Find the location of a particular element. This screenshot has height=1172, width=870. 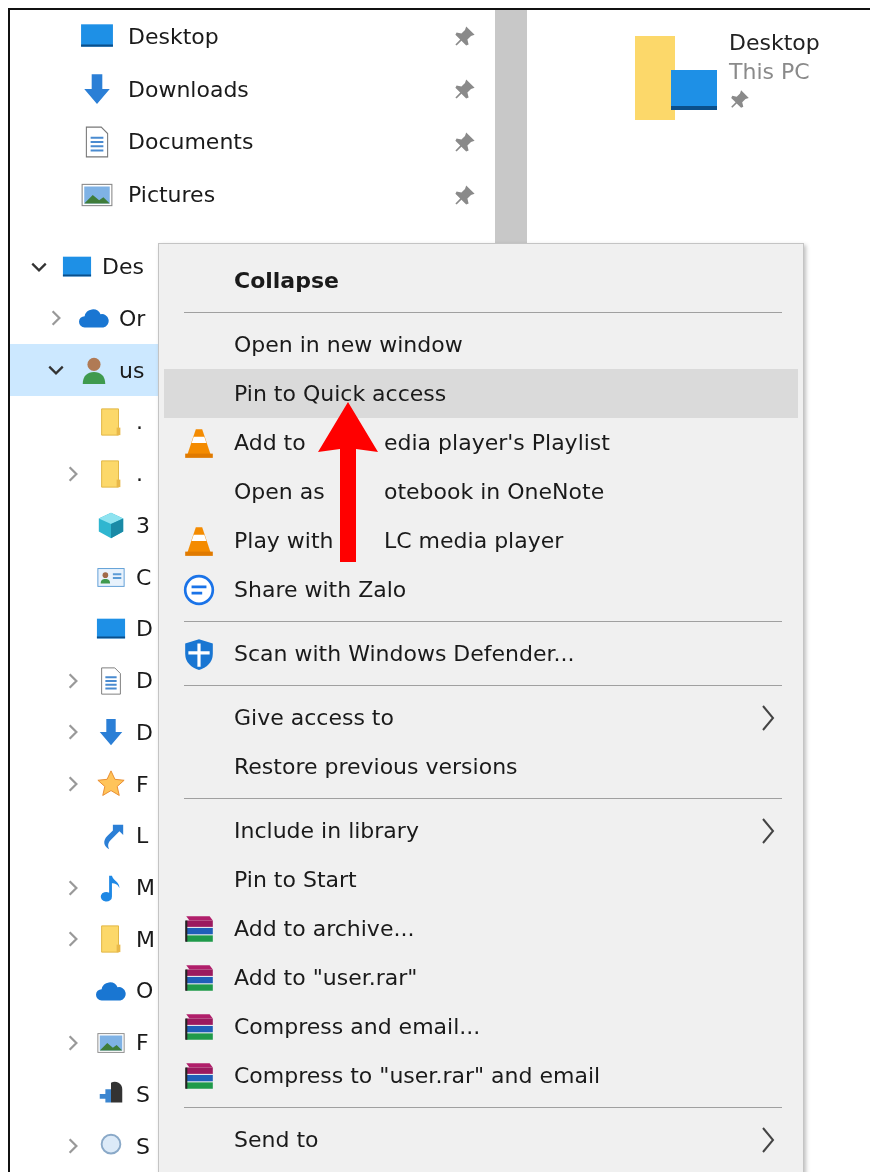

item-name: Desktop is located at coordinates (774, 42).